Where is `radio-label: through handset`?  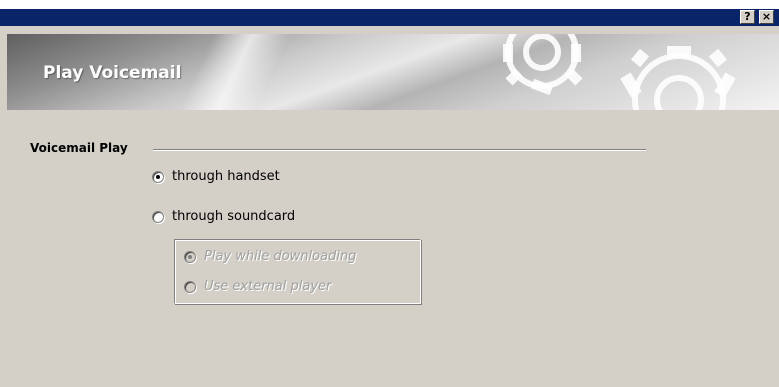 radio-label: through handset is located at coordinates (226, 176).